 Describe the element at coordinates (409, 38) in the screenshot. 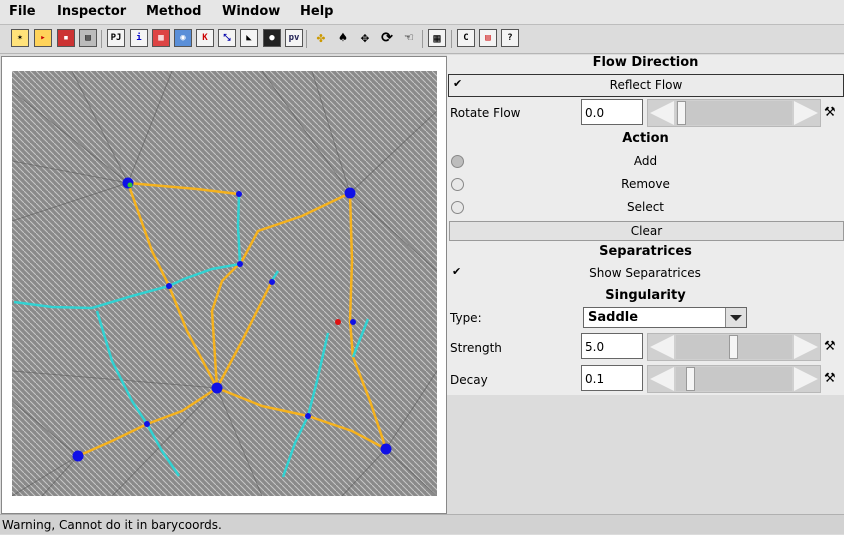

I see `hand-icon: ☜` at that location.